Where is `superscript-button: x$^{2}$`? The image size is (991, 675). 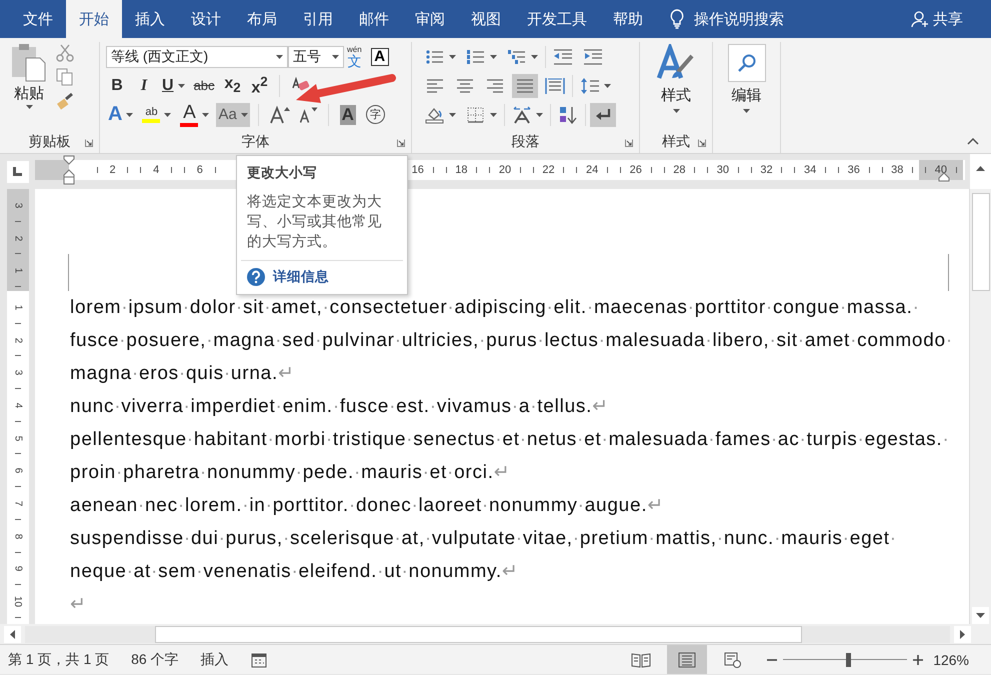
superscript-button: x$^{2}$ is located at coordinates (259, 86).